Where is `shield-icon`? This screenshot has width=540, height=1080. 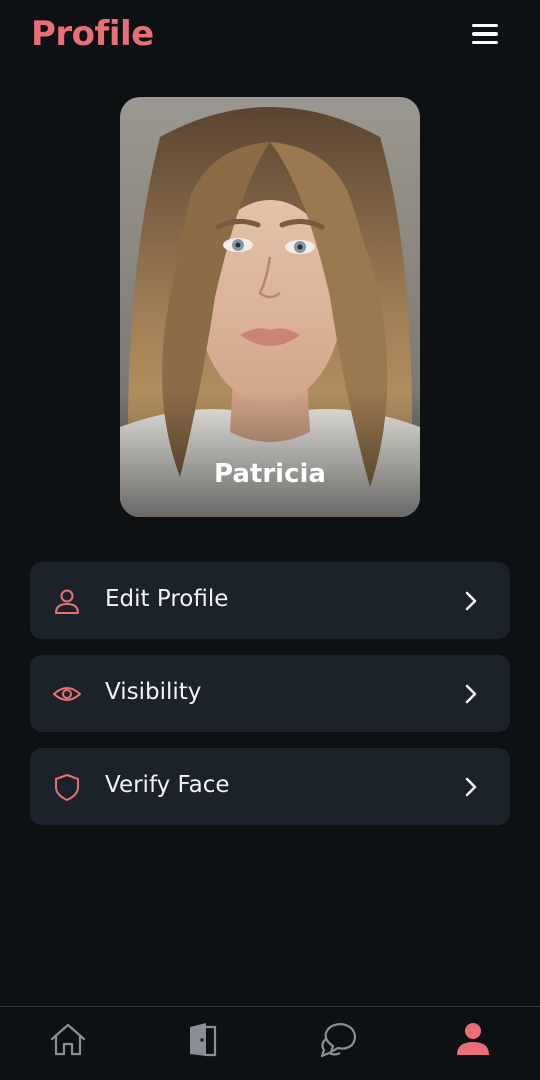 shield-icon is located at coordinates (67, 787).